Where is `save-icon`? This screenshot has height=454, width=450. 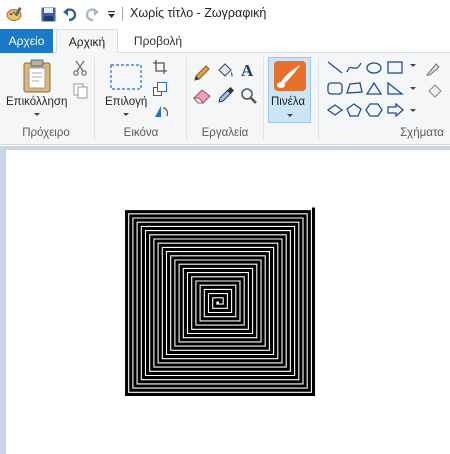
save-icon is located at coordinates (48, 14).